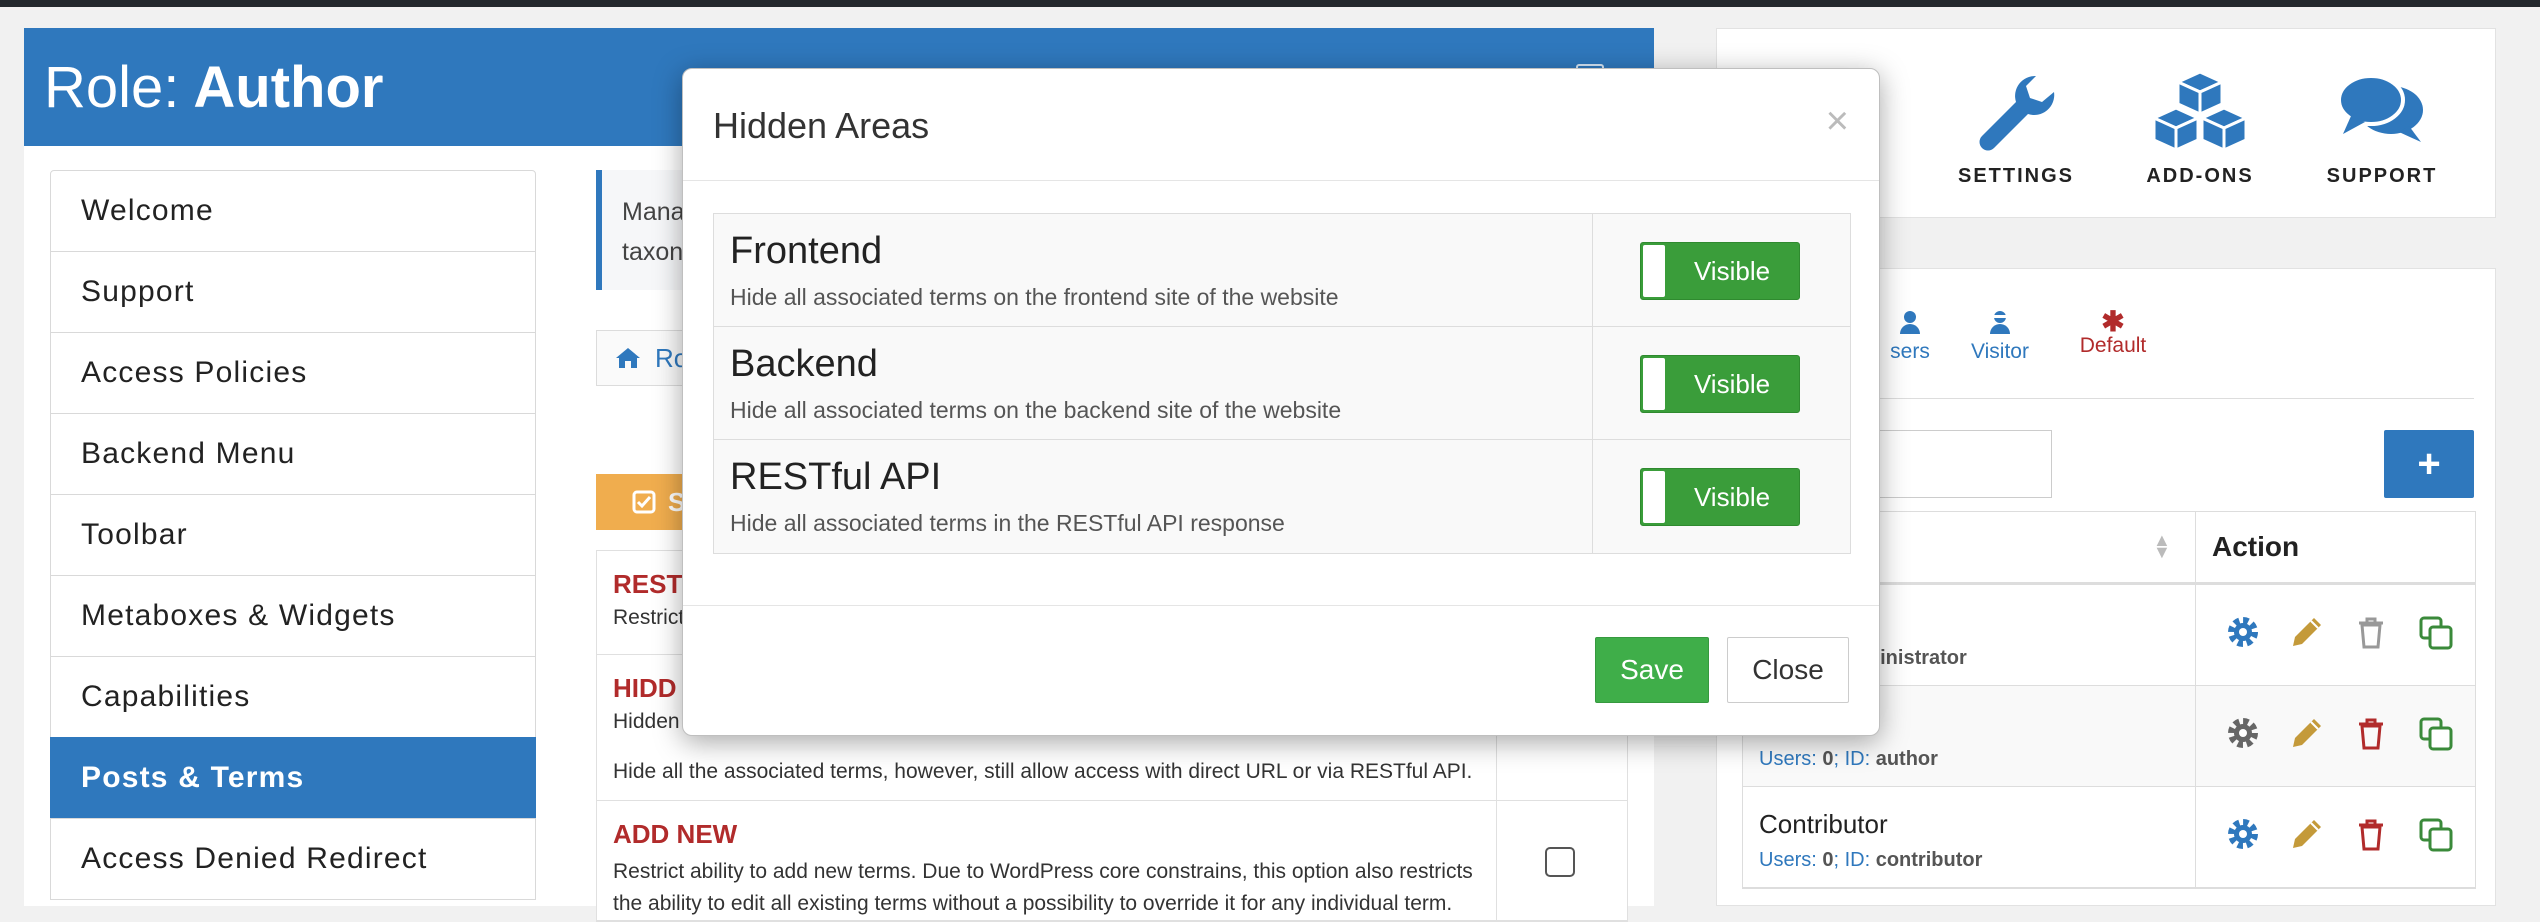 This screenshot has width=2540, height=922. I want to click on role-prefix: Role:, so click(112, 87).